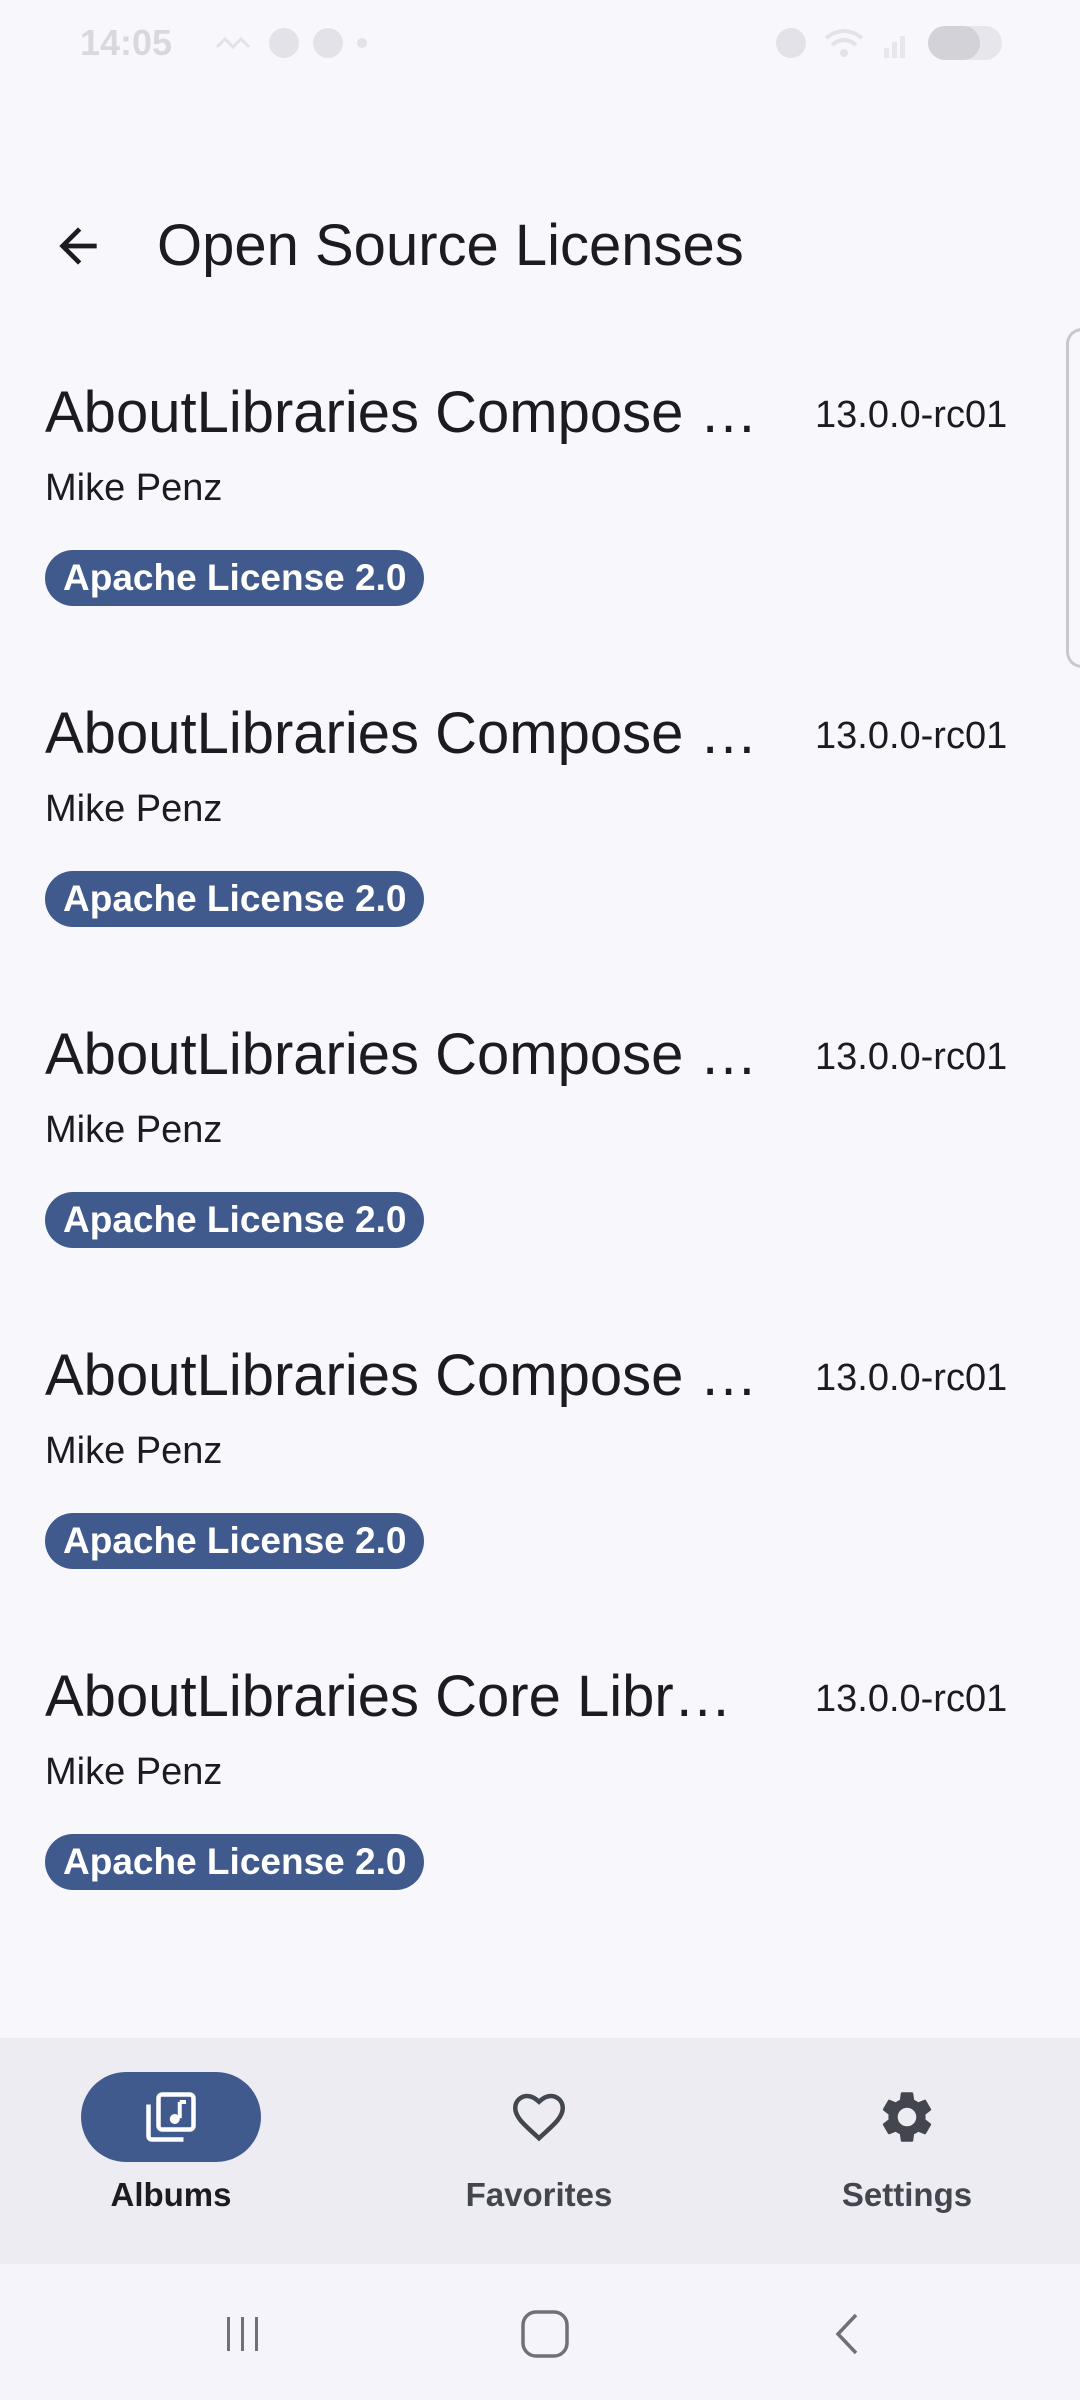 The image size is (1080, 2400). Describe the element at coordinates (791, 43) in the screenshot. I see `do-not-disturb-icon` at that location.